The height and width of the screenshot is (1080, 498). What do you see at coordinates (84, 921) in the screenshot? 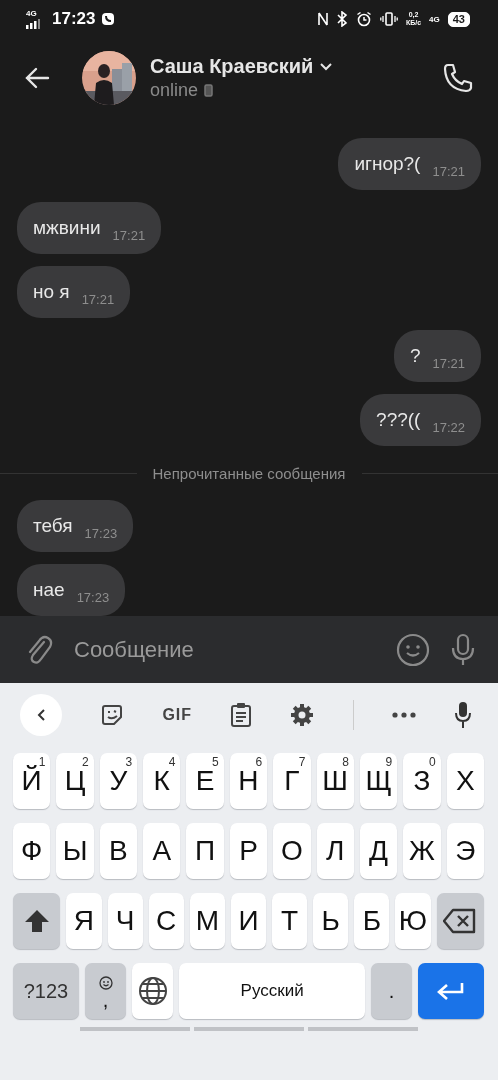
I see `letter-key: Я` at bounding box center [84, 921].